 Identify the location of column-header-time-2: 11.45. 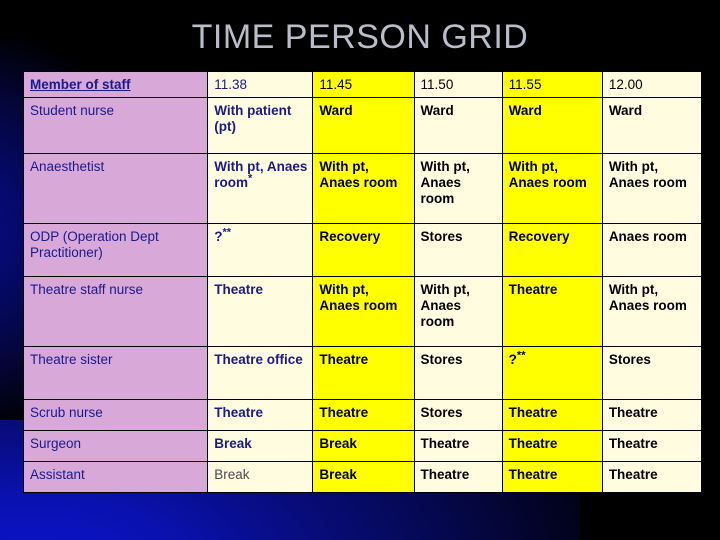
(363, 84).